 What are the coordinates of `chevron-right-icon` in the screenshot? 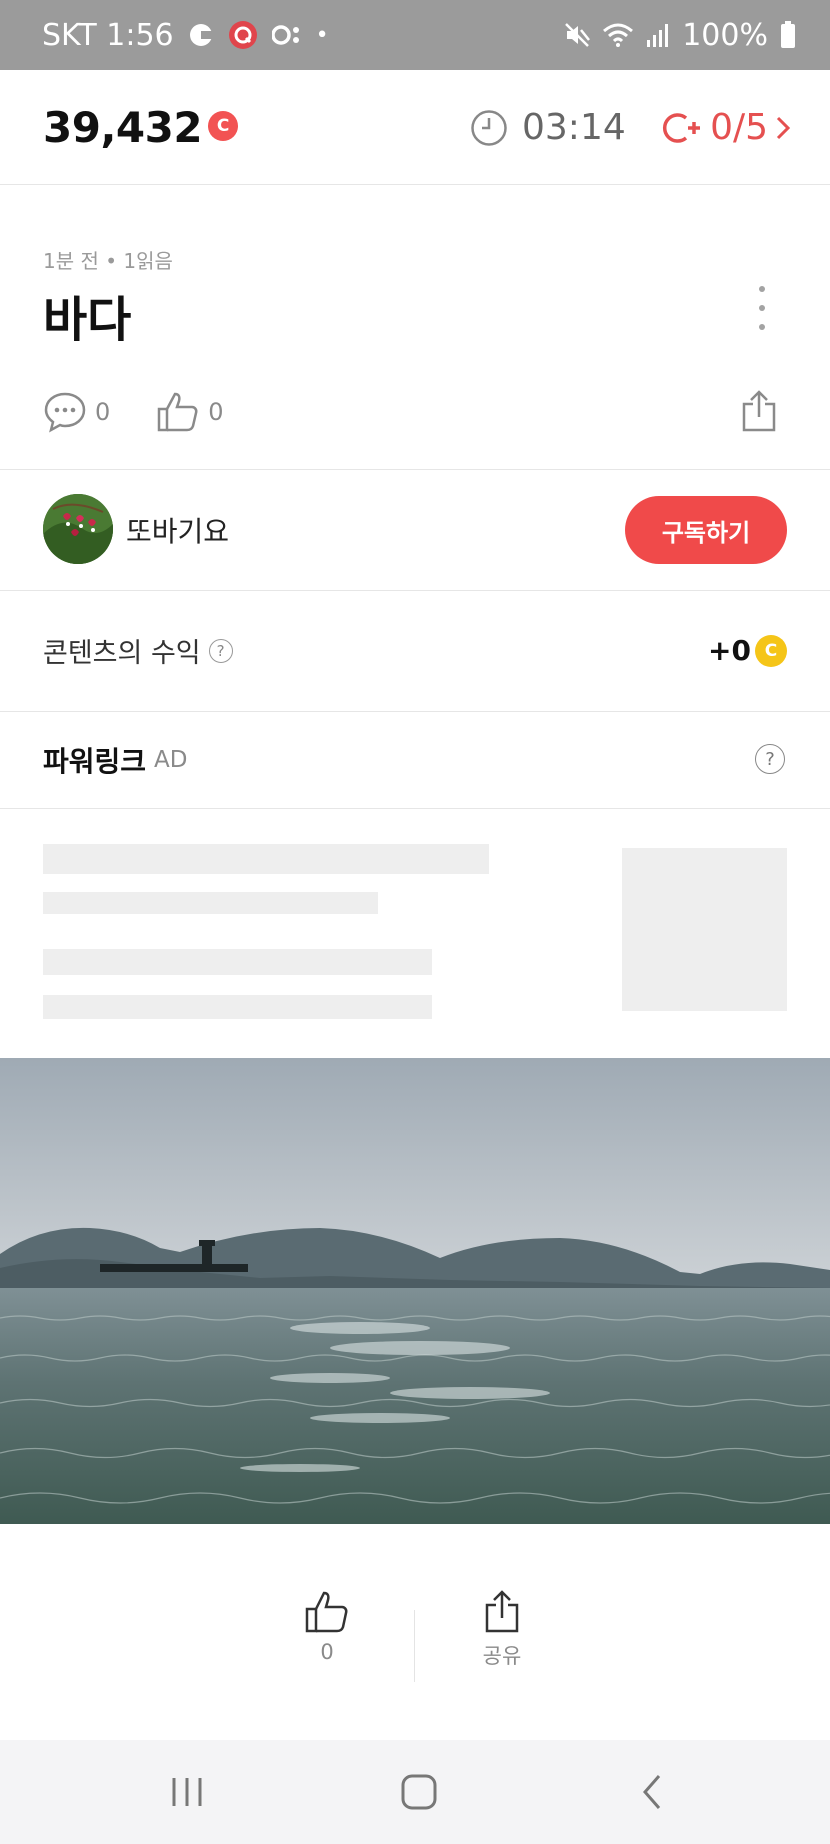 It's located at (783, 127).